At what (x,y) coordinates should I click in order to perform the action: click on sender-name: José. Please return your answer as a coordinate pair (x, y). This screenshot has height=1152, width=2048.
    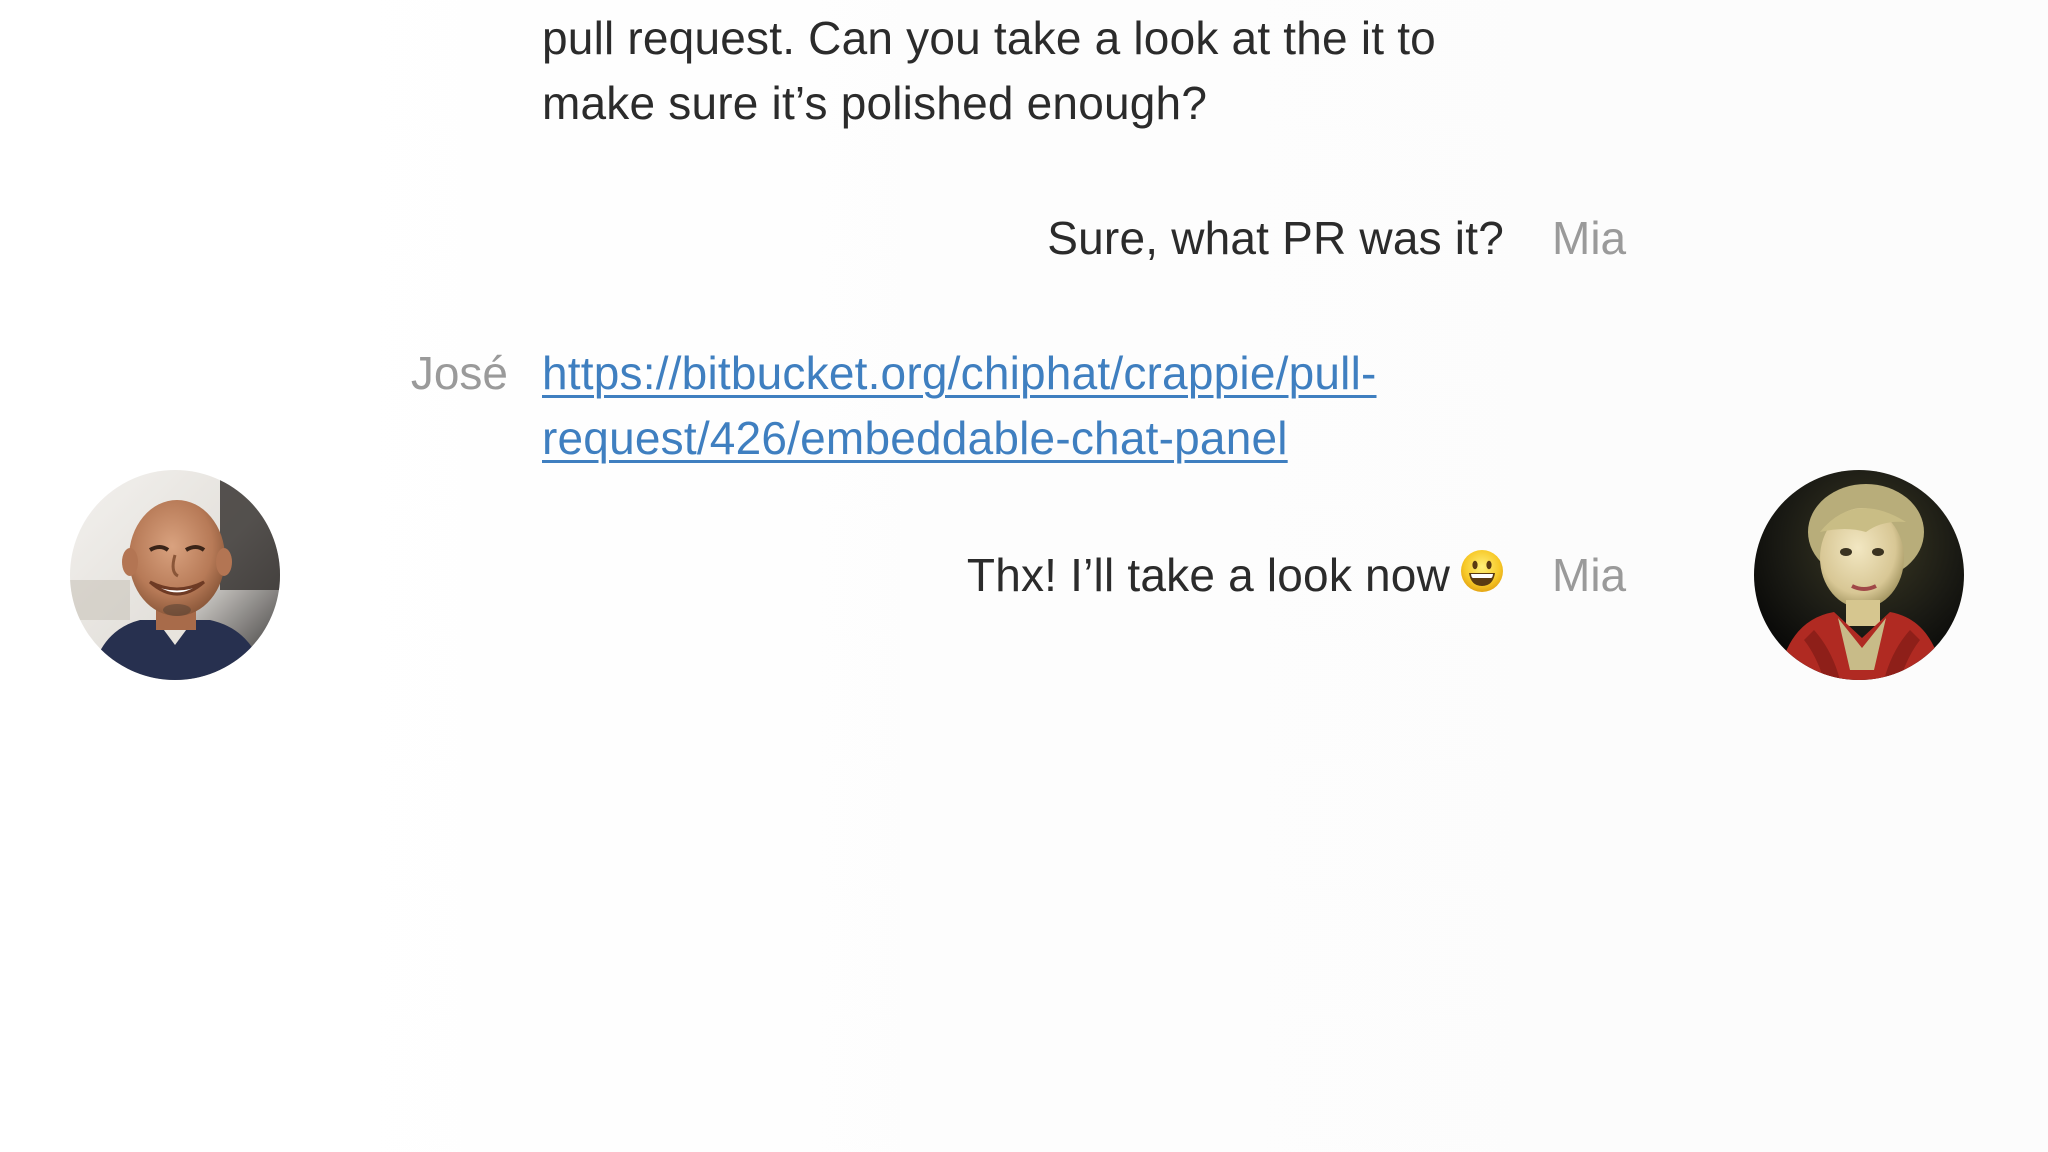
    Looking at the image, I should click on (459, 373).